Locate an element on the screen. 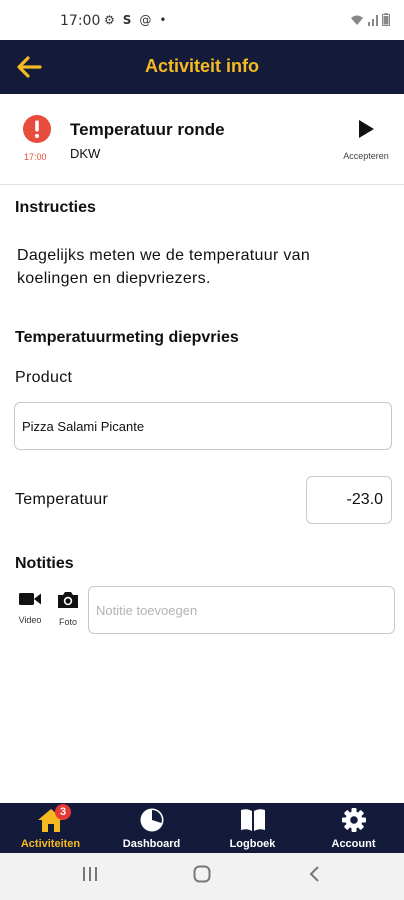 Image resolution: width=404 pixels, height=900 pixels. status-system-icons is located at coordinates (370, 19).